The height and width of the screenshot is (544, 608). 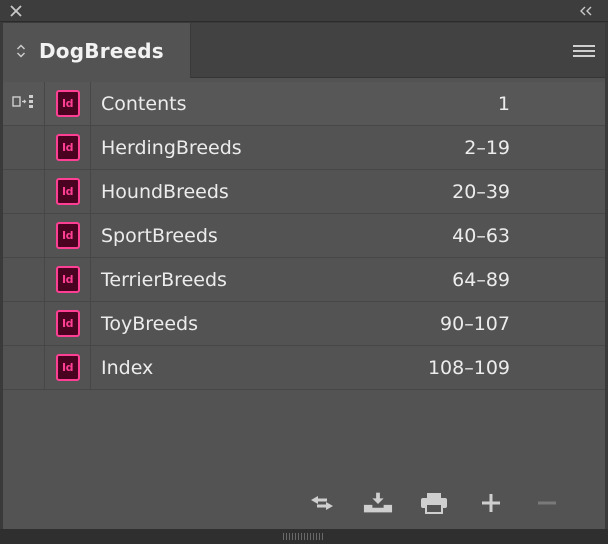 What do you see at coordinates (304, 367) in the screenshot?
I see `list-item: Id Index 108–109` at bounding box center [304, 367].